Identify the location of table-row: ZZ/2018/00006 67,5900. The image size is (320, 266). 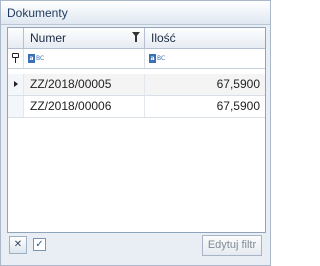
(136, 107).